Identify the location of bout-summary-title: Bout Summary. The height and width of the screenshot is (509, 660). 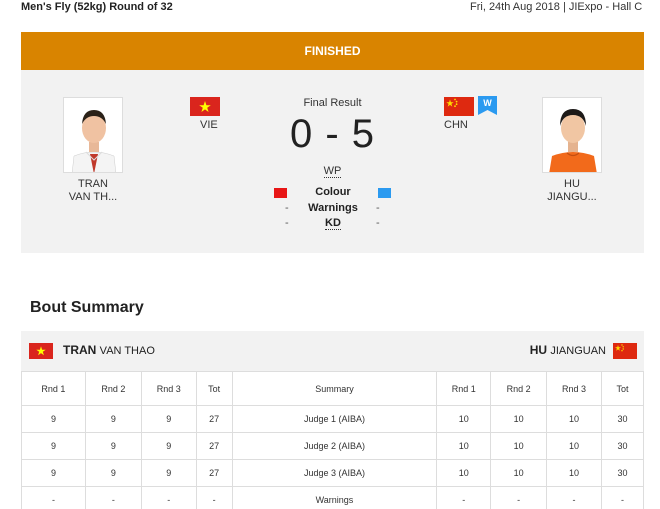
(87, 307).